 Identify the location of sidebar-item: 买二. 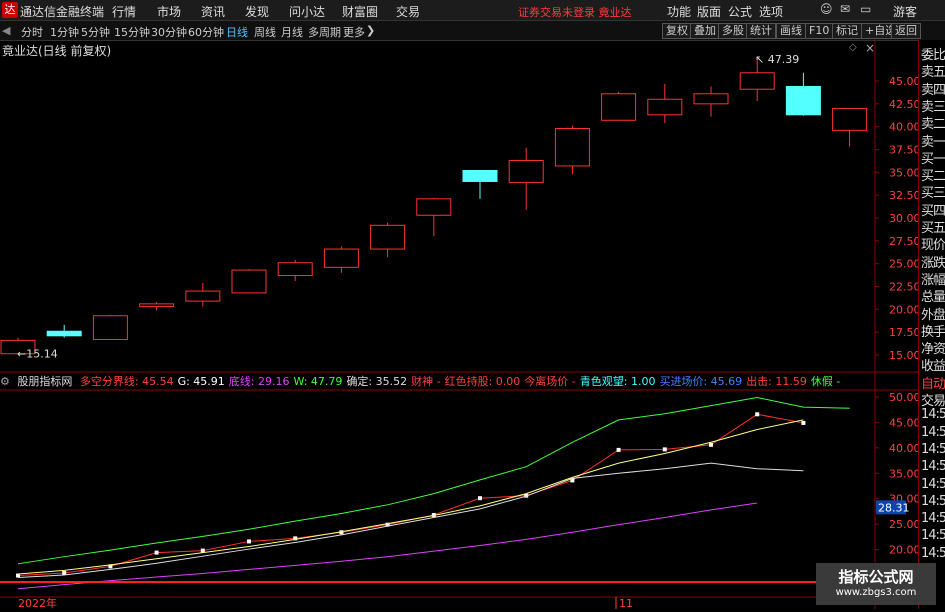
(933, 174).